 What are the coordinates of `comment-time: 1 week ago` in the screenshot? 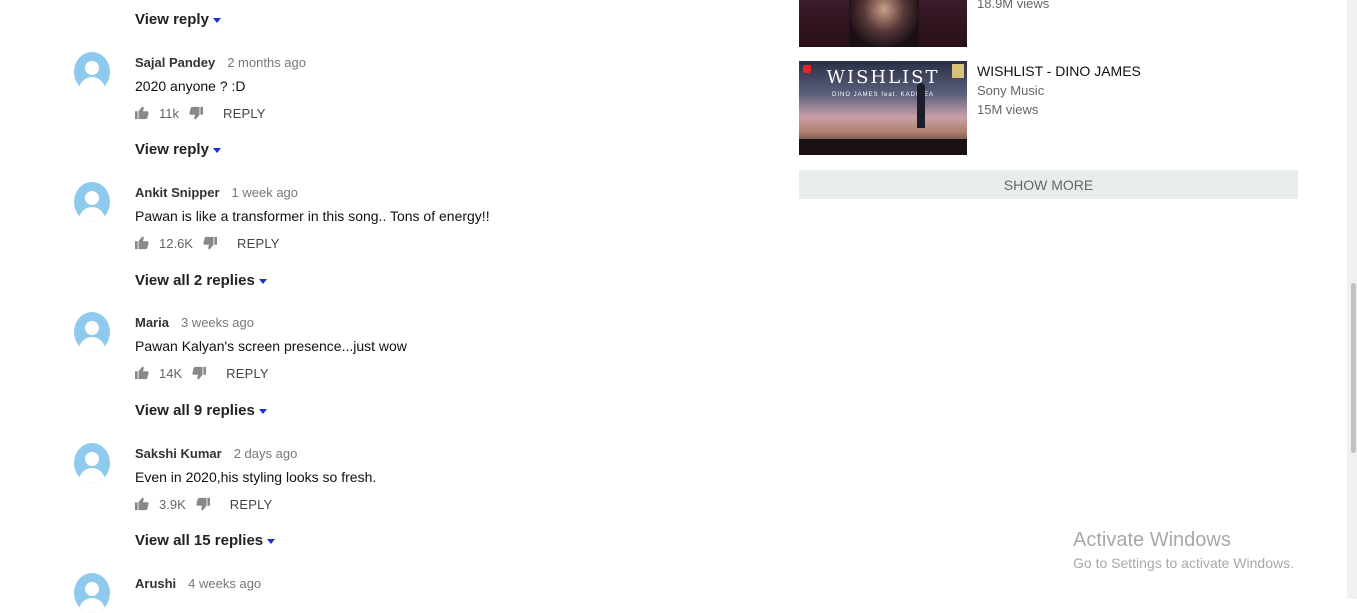 It's located at (265, 192).